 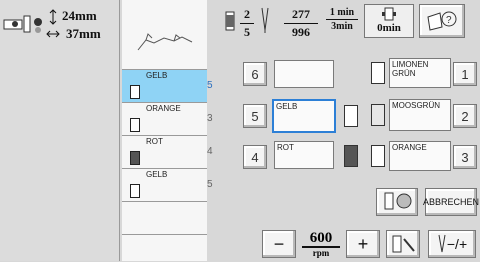 What do you see at coordinates (230, 21) in the screenshot?
I see `thread-spool-icon` at bounding box center [230, 21].